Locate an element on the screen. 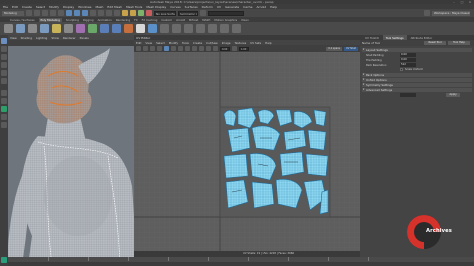 Image resolution: width=474 pixels, height=266 pixels. gamma-icon is located at coordinates (234, 48).